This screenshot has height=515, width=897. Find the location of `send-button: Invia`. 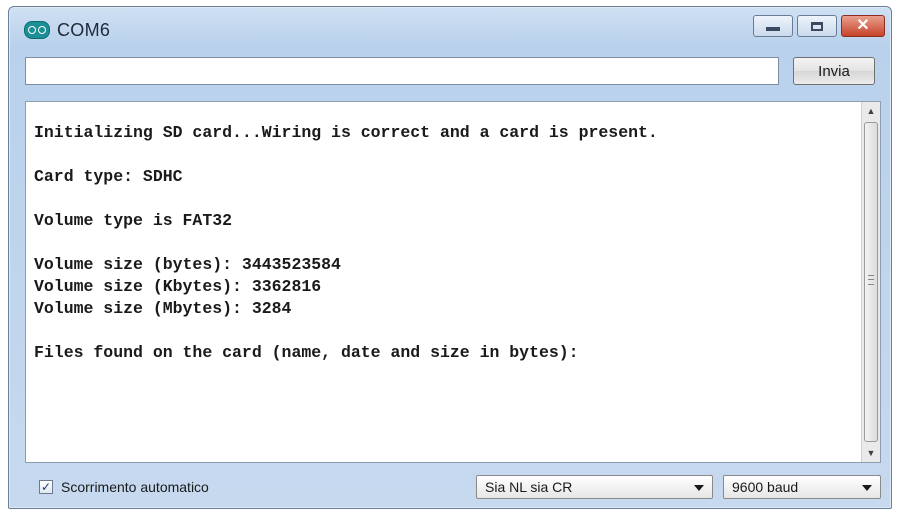

send-button: Invia is located at coordinates (834, 71).